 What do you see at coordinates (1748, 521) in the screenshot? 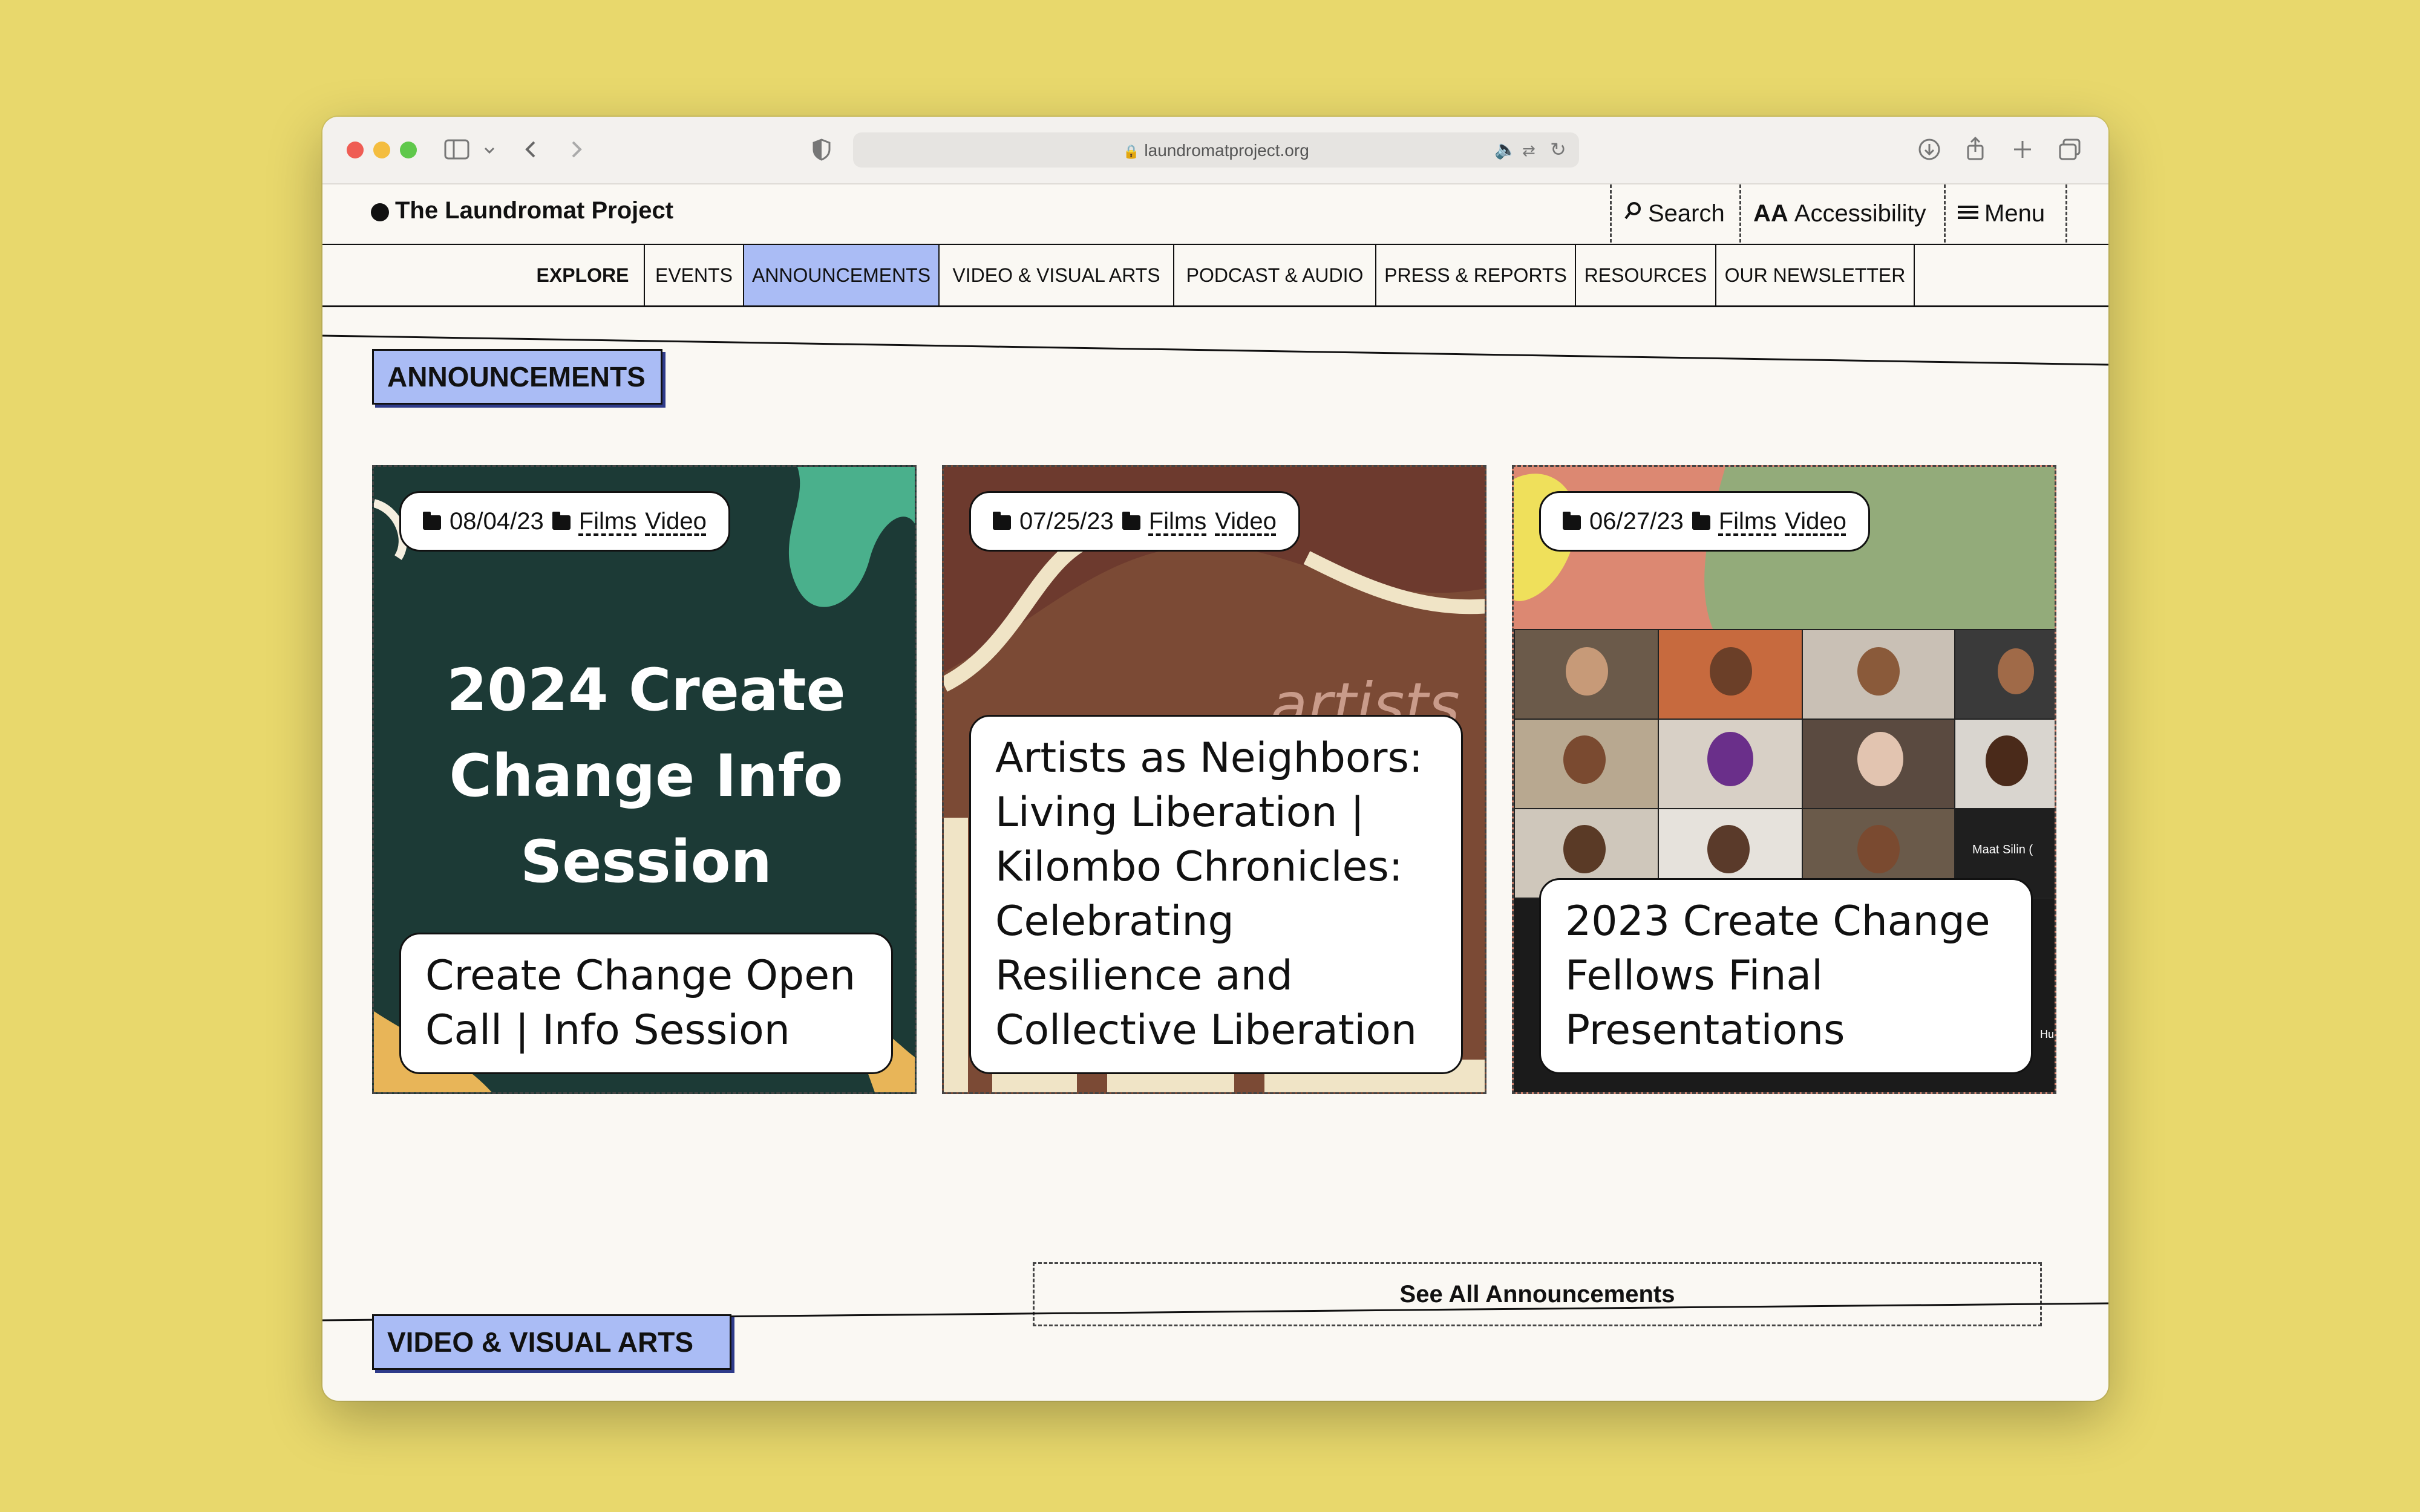
I see `card-3-tag-films: Films` at bounding box center [1748, 521].